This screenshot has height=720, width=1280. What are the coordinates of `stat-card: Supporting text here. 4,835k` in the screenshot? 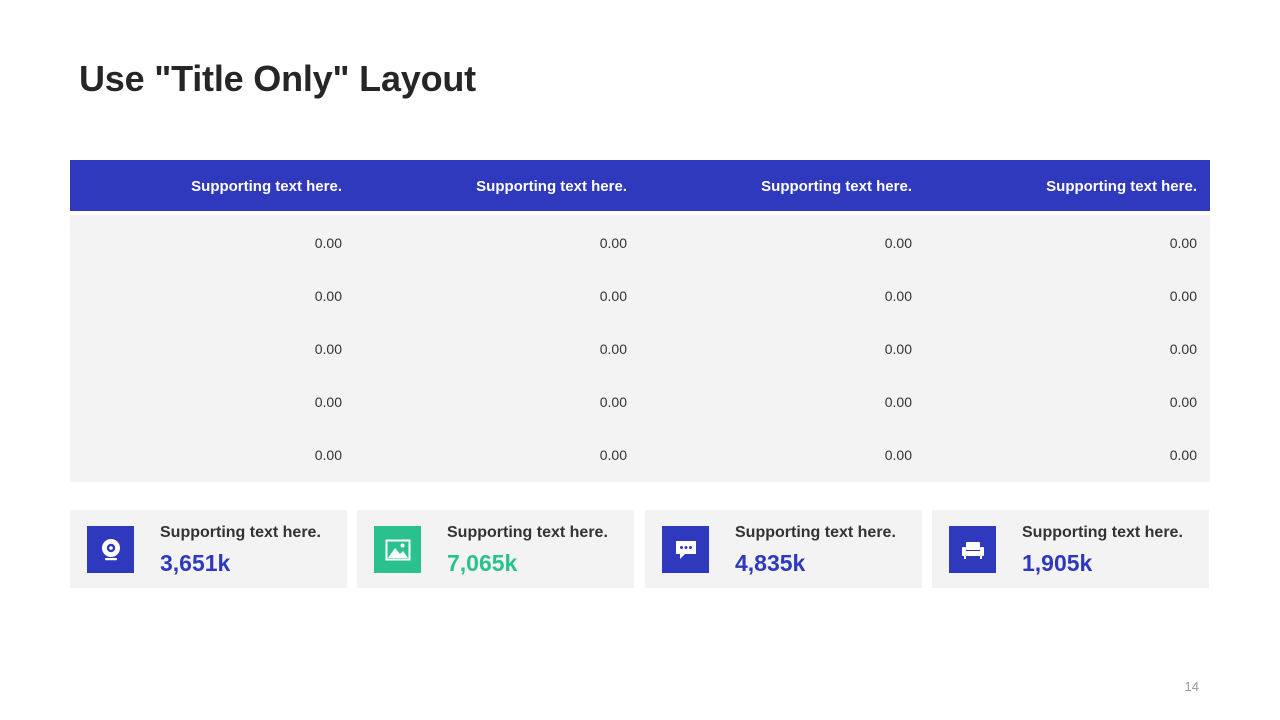 It's located at (783, 549).